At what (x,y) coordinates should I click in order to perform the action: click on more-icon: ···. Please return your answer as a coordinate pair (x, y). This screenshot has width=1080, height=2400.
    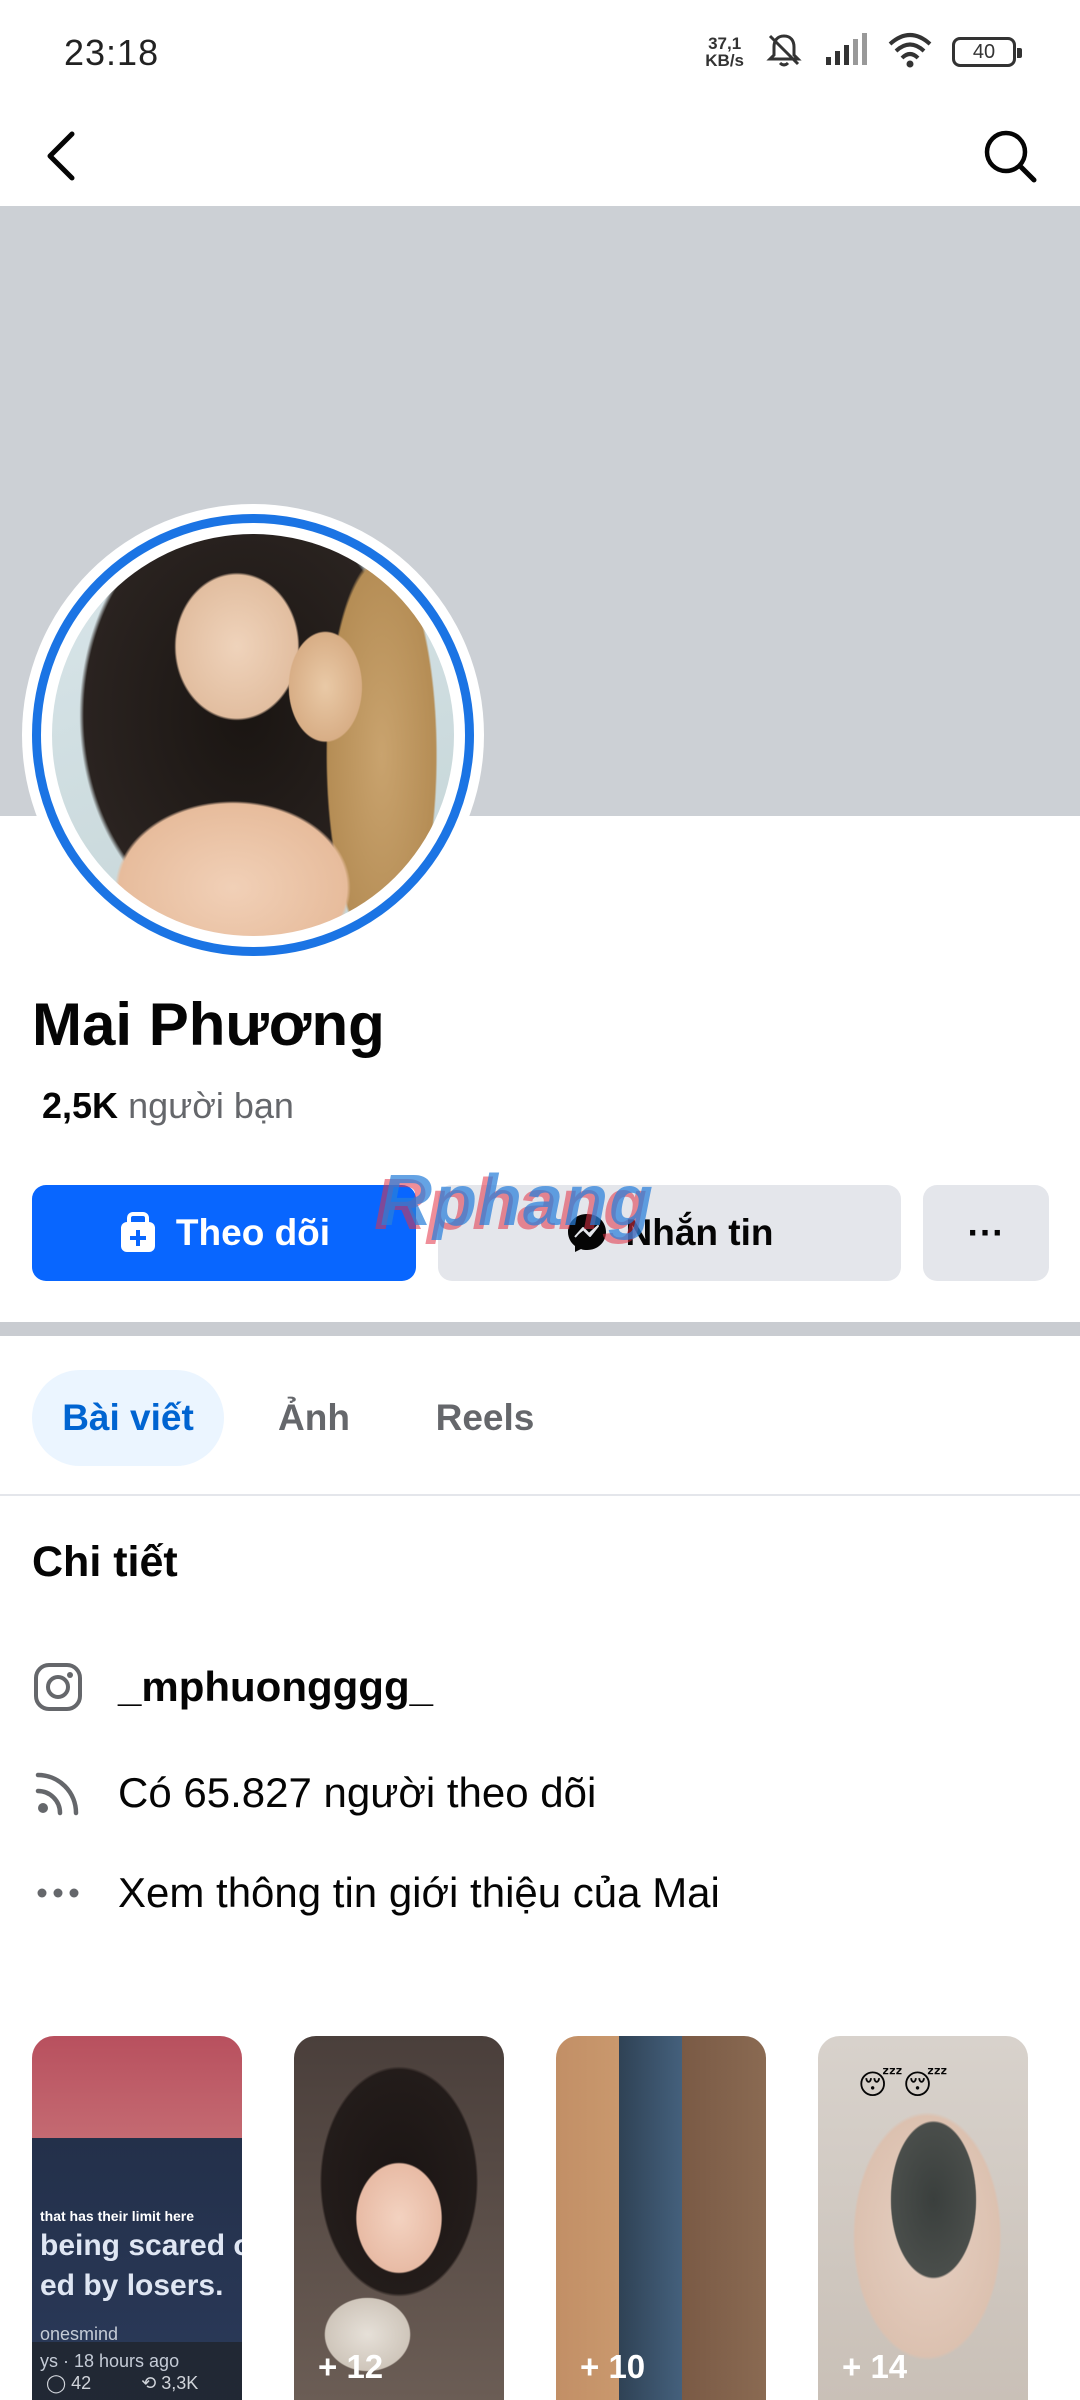
    Looking at the image, I should click on (986, 1232).